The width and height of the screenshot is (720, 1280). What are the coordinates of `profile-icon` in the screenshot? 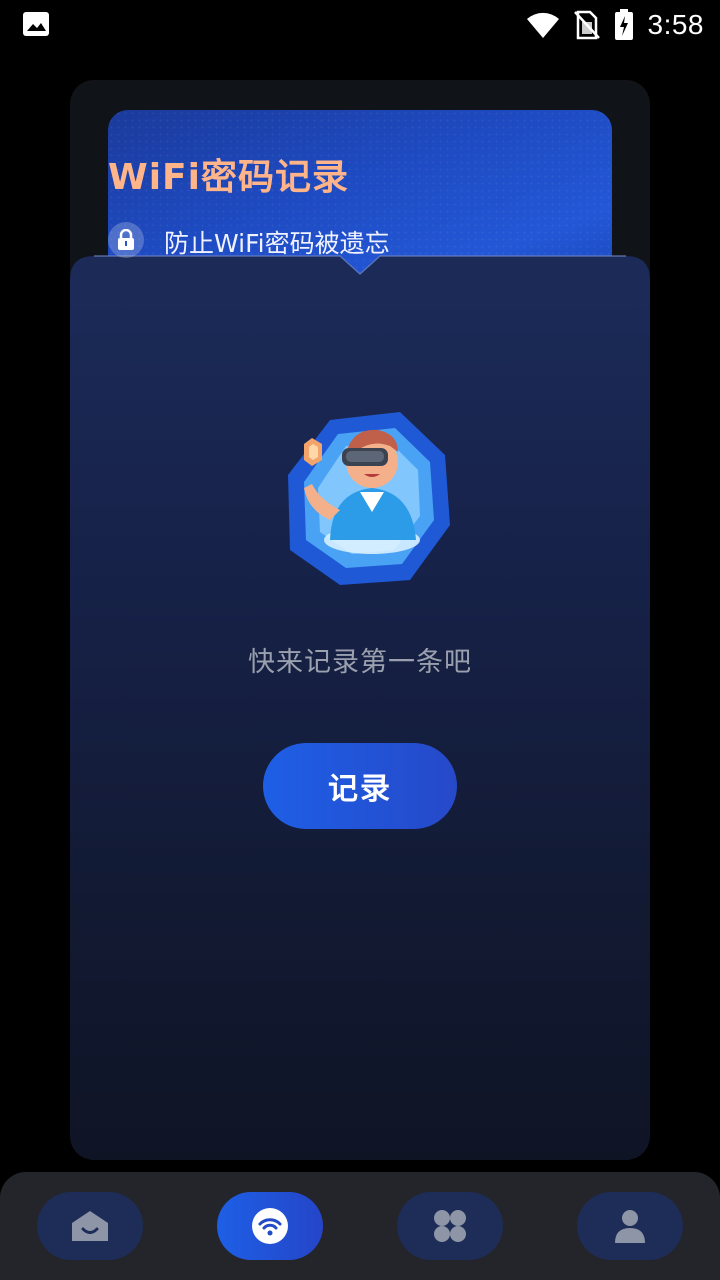 It's located at (630, 1226).